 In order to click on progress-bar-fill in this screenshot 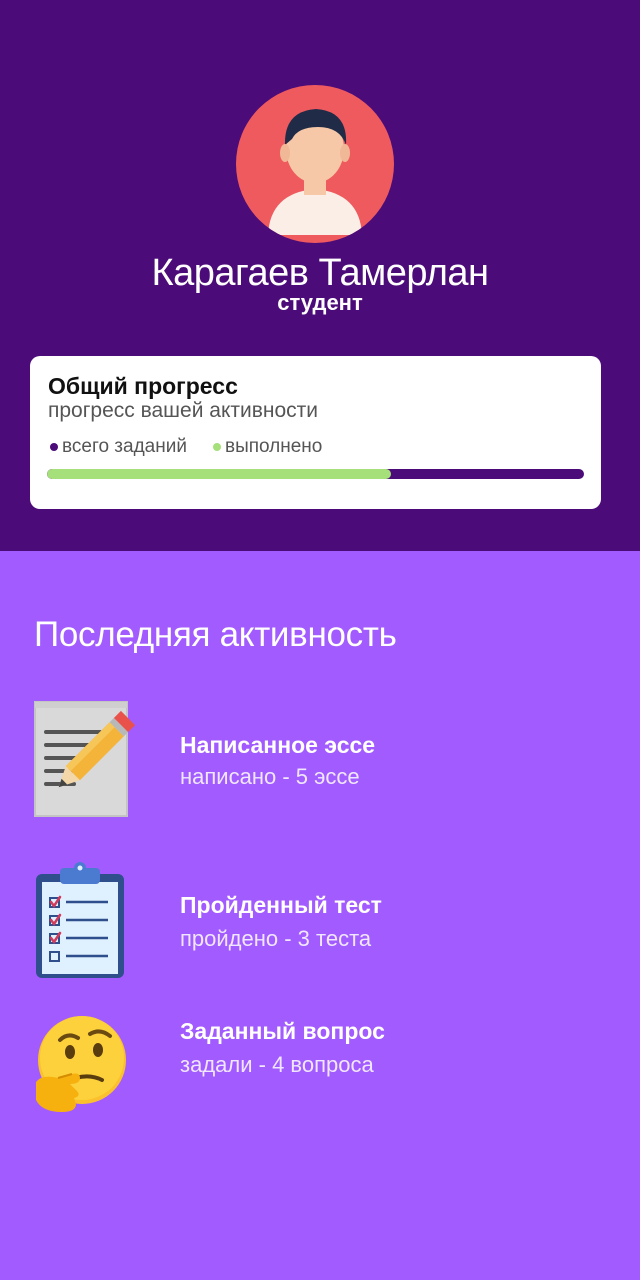, I will do `click(219, 474)`.